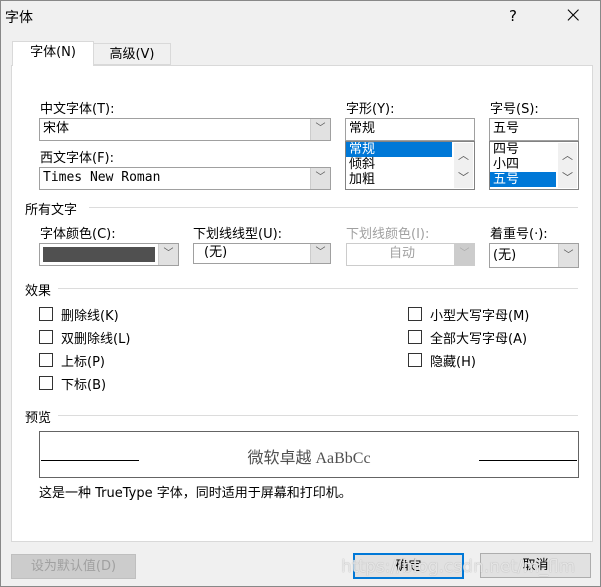 The image size is (601, 587). Describe the element at coordinates (399, 164) in the screenshot. I see `list-item: 倾斜` at that location.